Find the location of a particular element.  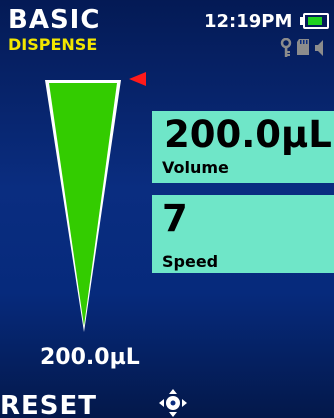

key-icon is located at coordinates (286, 47).